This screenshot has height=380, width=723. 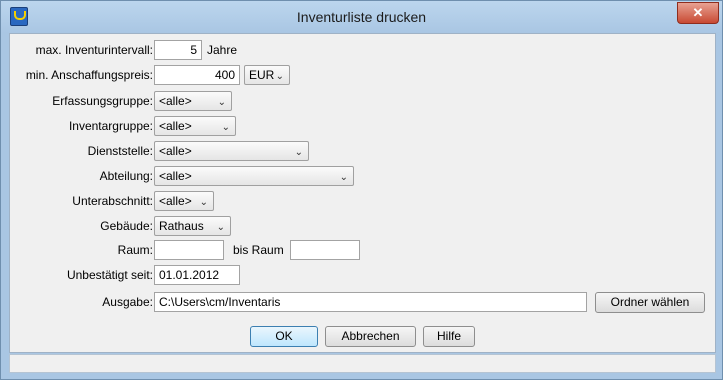 I want to click on price-input: 400, so click(x=197, y=75).